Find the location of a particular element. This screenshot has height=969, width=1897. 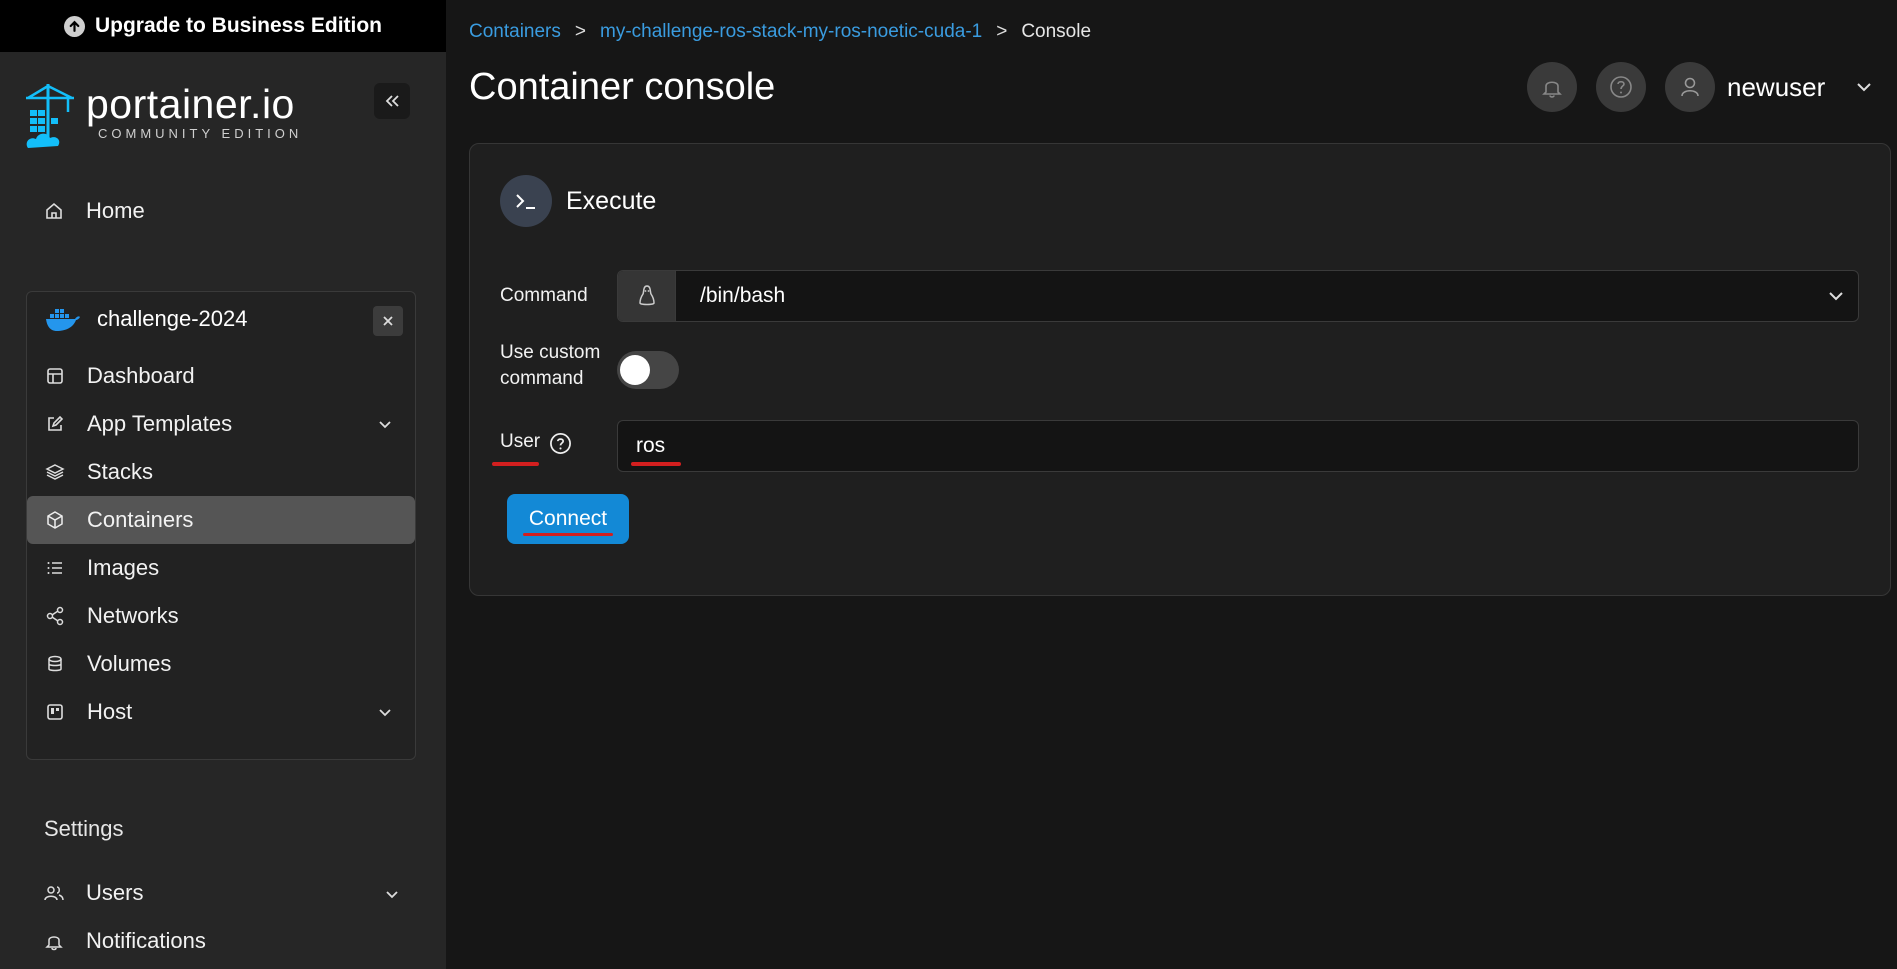

connect-button: Connect is located at coordinates (568, 519).